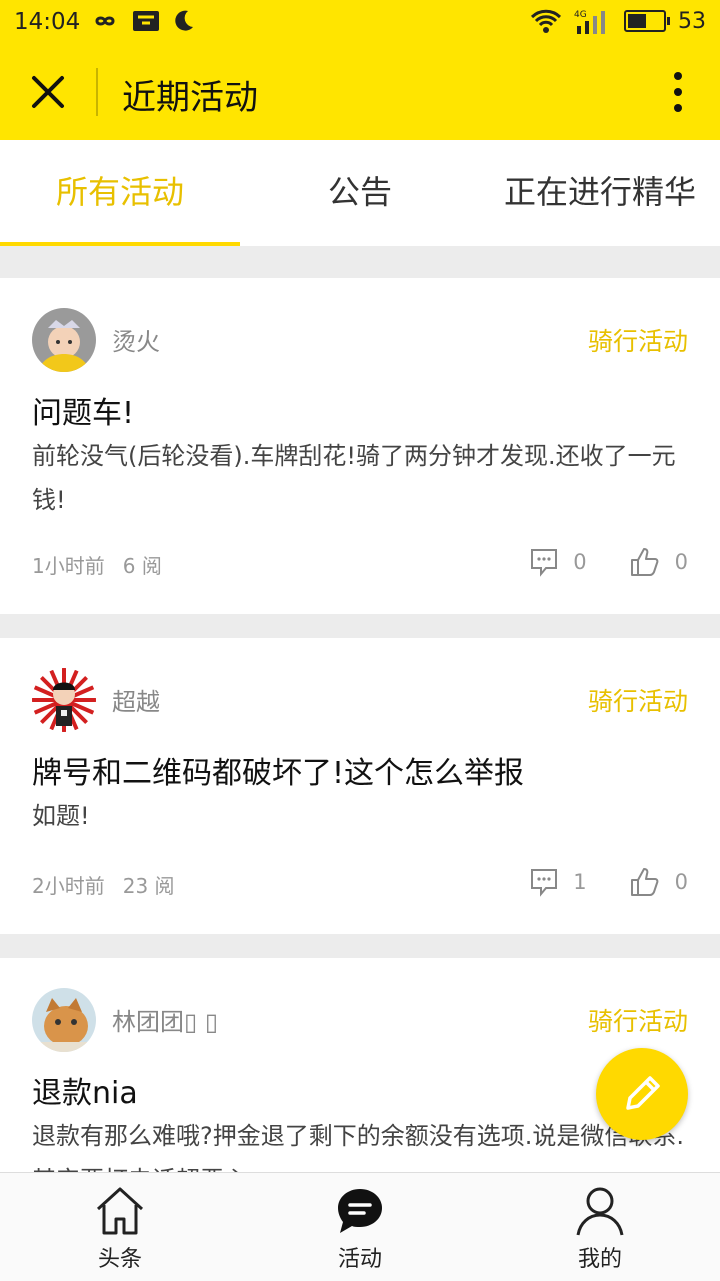 This screenshot has height=1281, width=720. Describe the element at coordinates (146, 21) in the screenshot. I see `notification-icon` at that location.